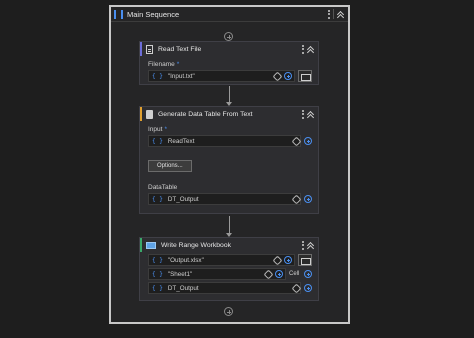  I want to click on generate-table-menu-icon, so click(303, 114).